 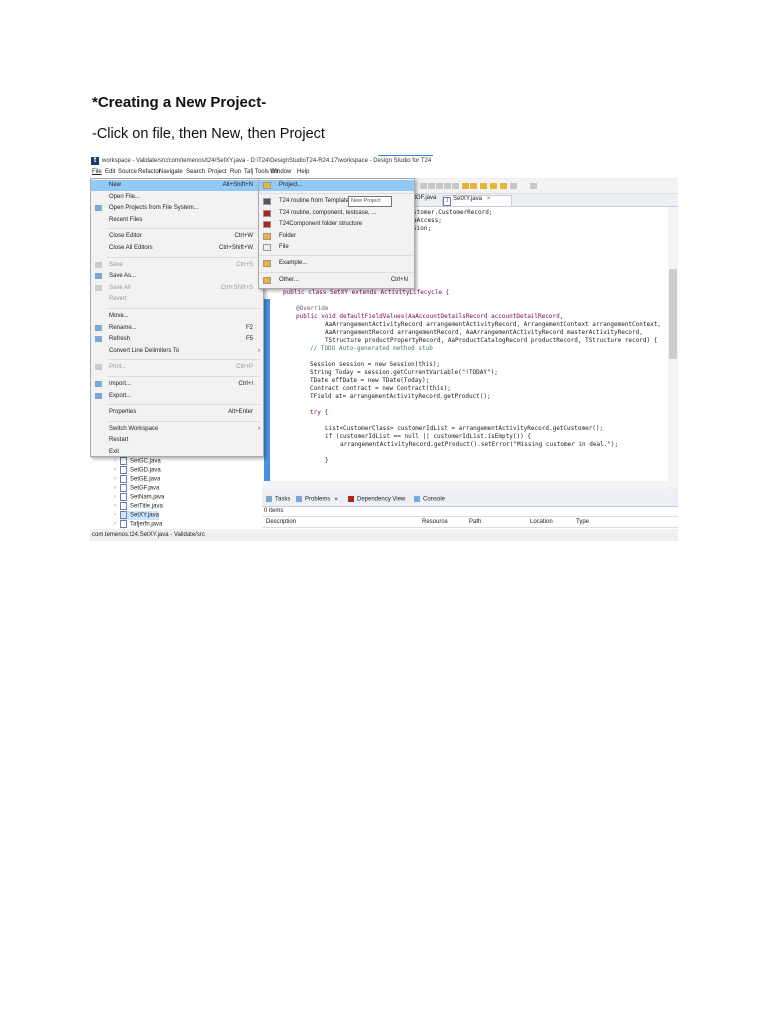 I want to click on menu-window: Window, so click(x=280, y=172).